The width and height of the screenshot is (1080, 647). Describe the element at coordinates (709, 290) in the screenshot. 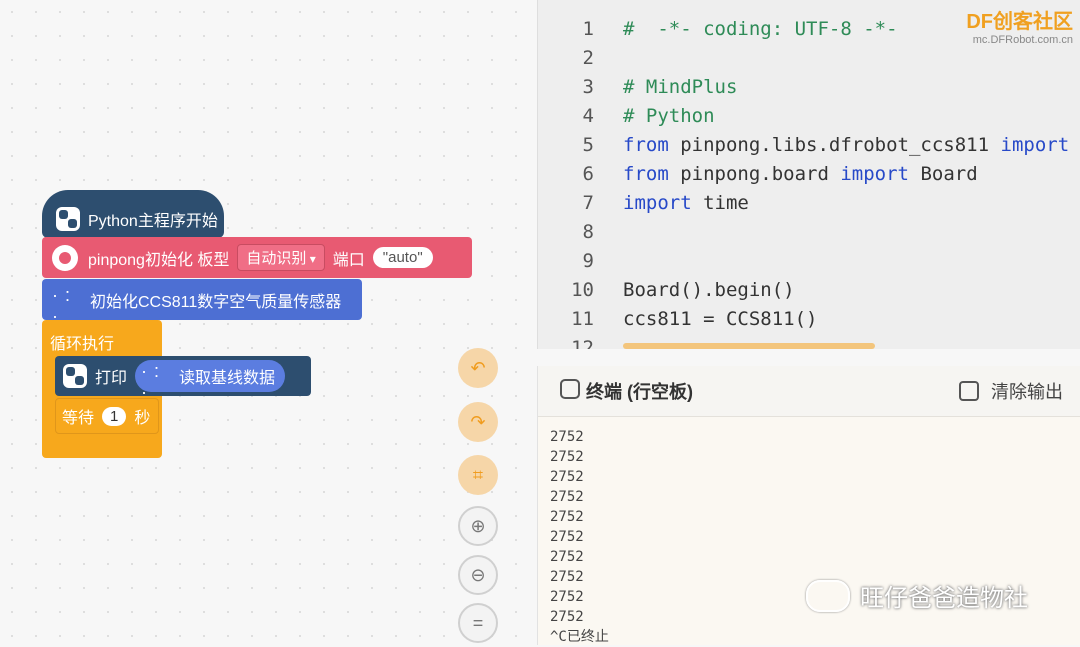

I see `code-text: Board().begin()` at that location.